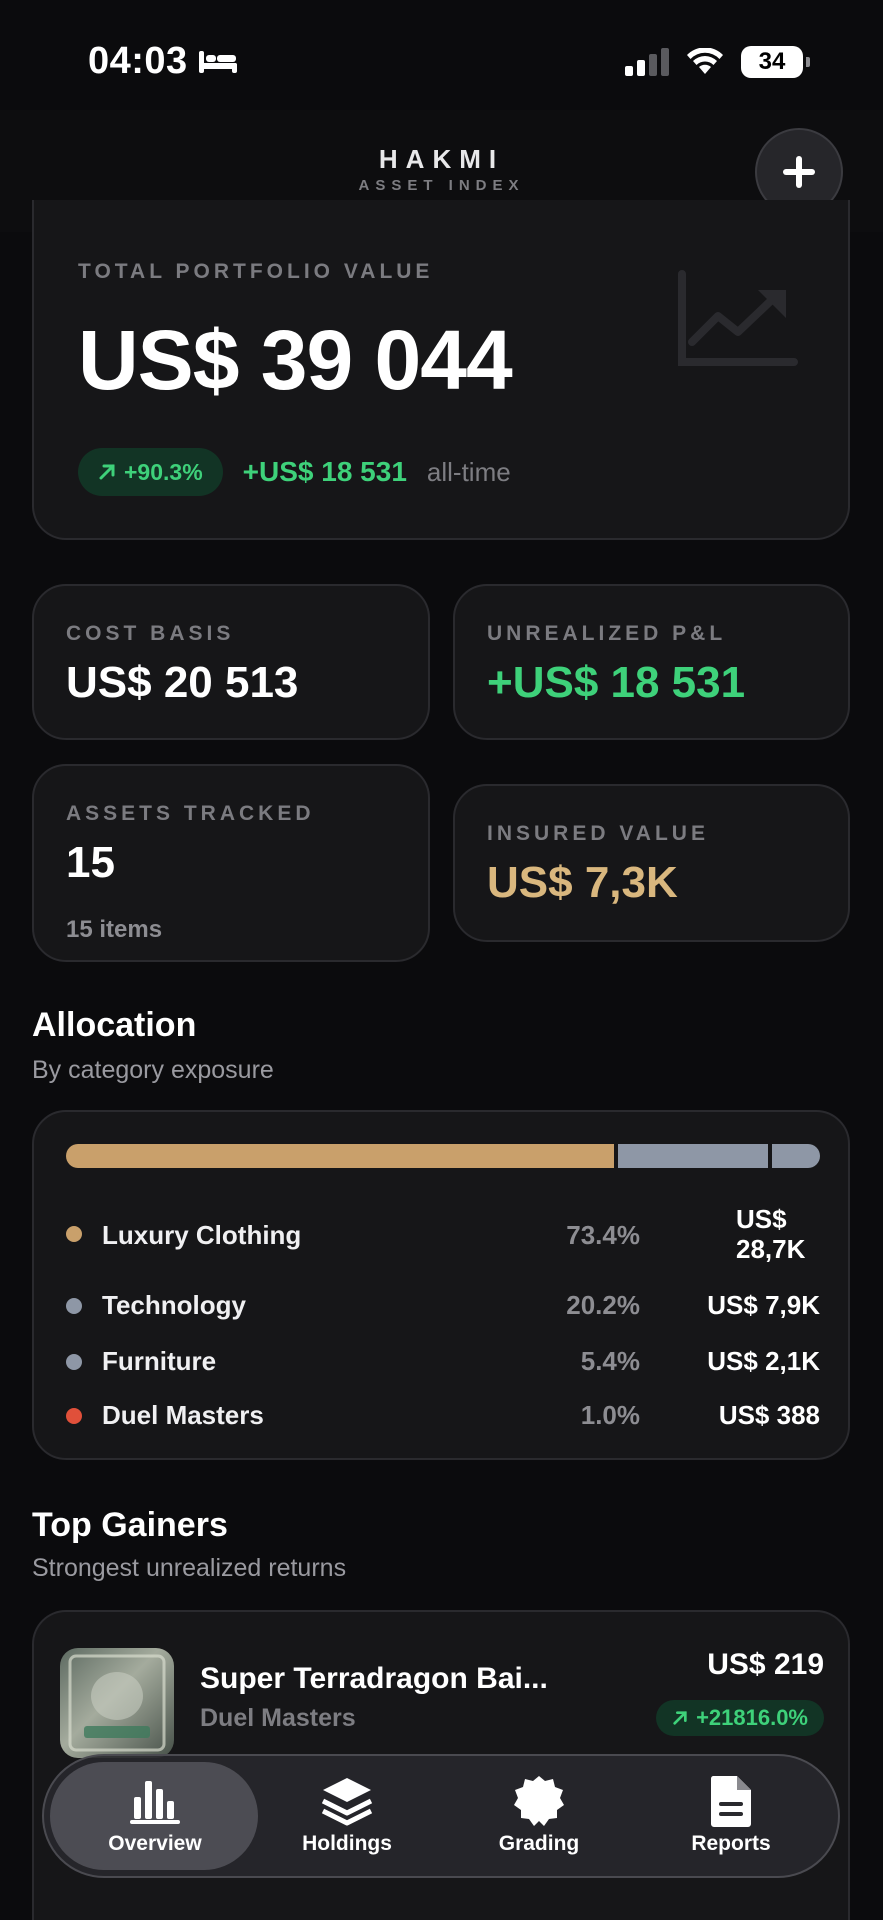  What do you see at coordinates (539, 1843) in the screenshot?
I see `tab-grading-label: Grading` at bounding box center [539, 1843].